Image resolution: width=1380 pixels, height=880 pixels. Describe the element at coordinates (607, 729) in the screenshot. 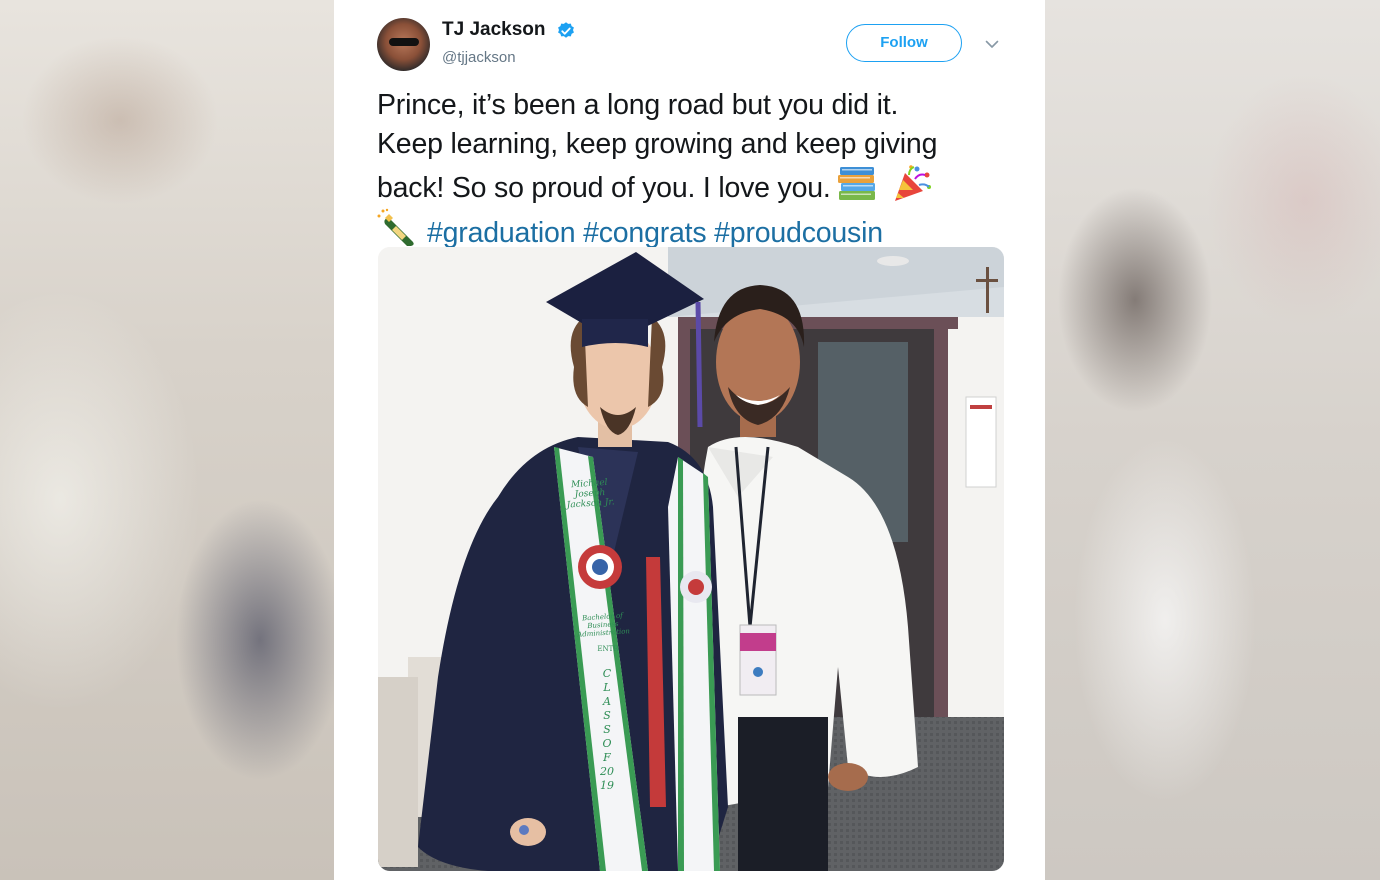

I see `stole-class: CLASS OF 2019` at that location.